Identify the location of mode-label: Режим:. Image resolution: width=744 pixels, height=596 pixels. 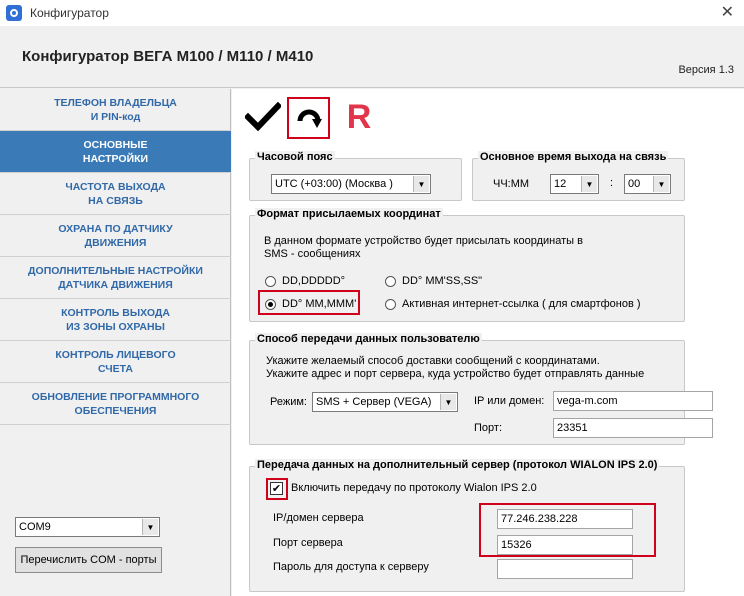
(288, 402).